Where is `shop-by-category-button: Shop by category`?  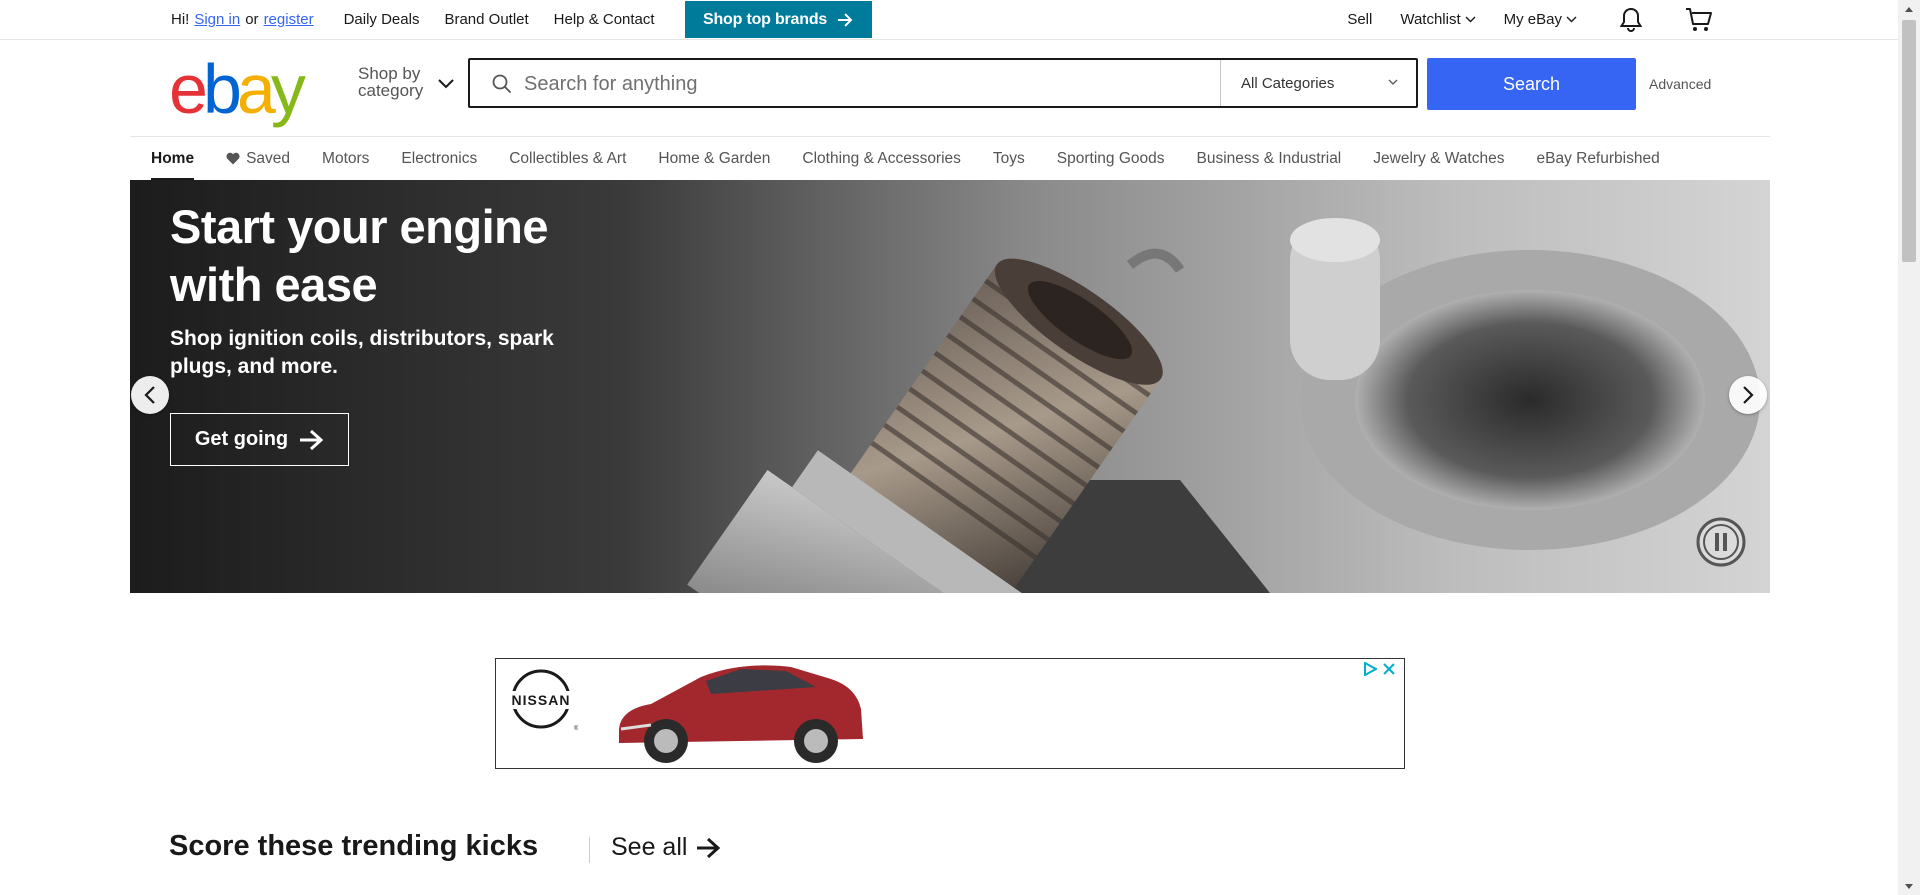 shop-by-category-button: Shop by category is located at coordinates (408, 85).